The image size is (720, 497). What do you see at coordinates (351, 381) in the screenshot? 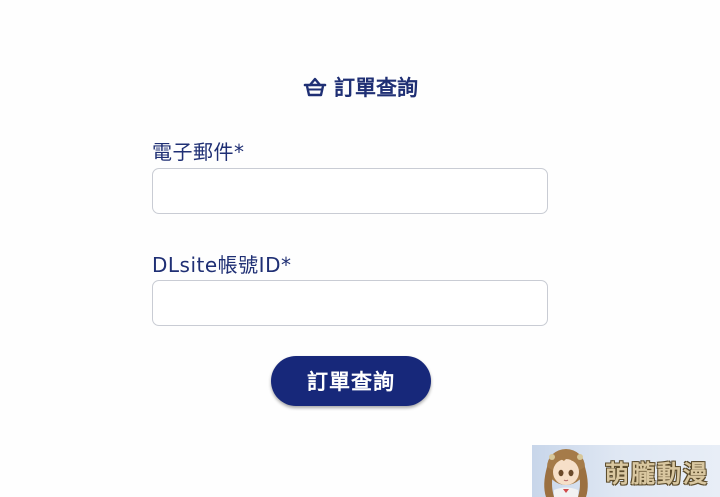
I see `order-query-button: 訂單查詢` at bounding box center [351, 381].